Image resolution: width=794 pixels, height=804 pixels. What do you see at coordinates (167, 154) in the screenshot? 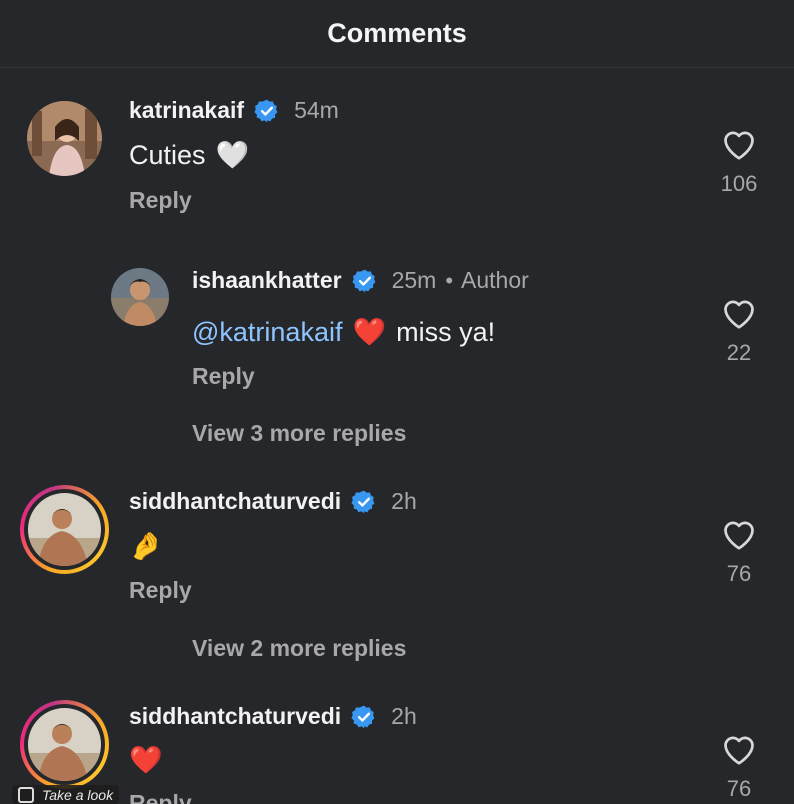
I see `comment-body: Cuties` at bounding box center [167, 154].